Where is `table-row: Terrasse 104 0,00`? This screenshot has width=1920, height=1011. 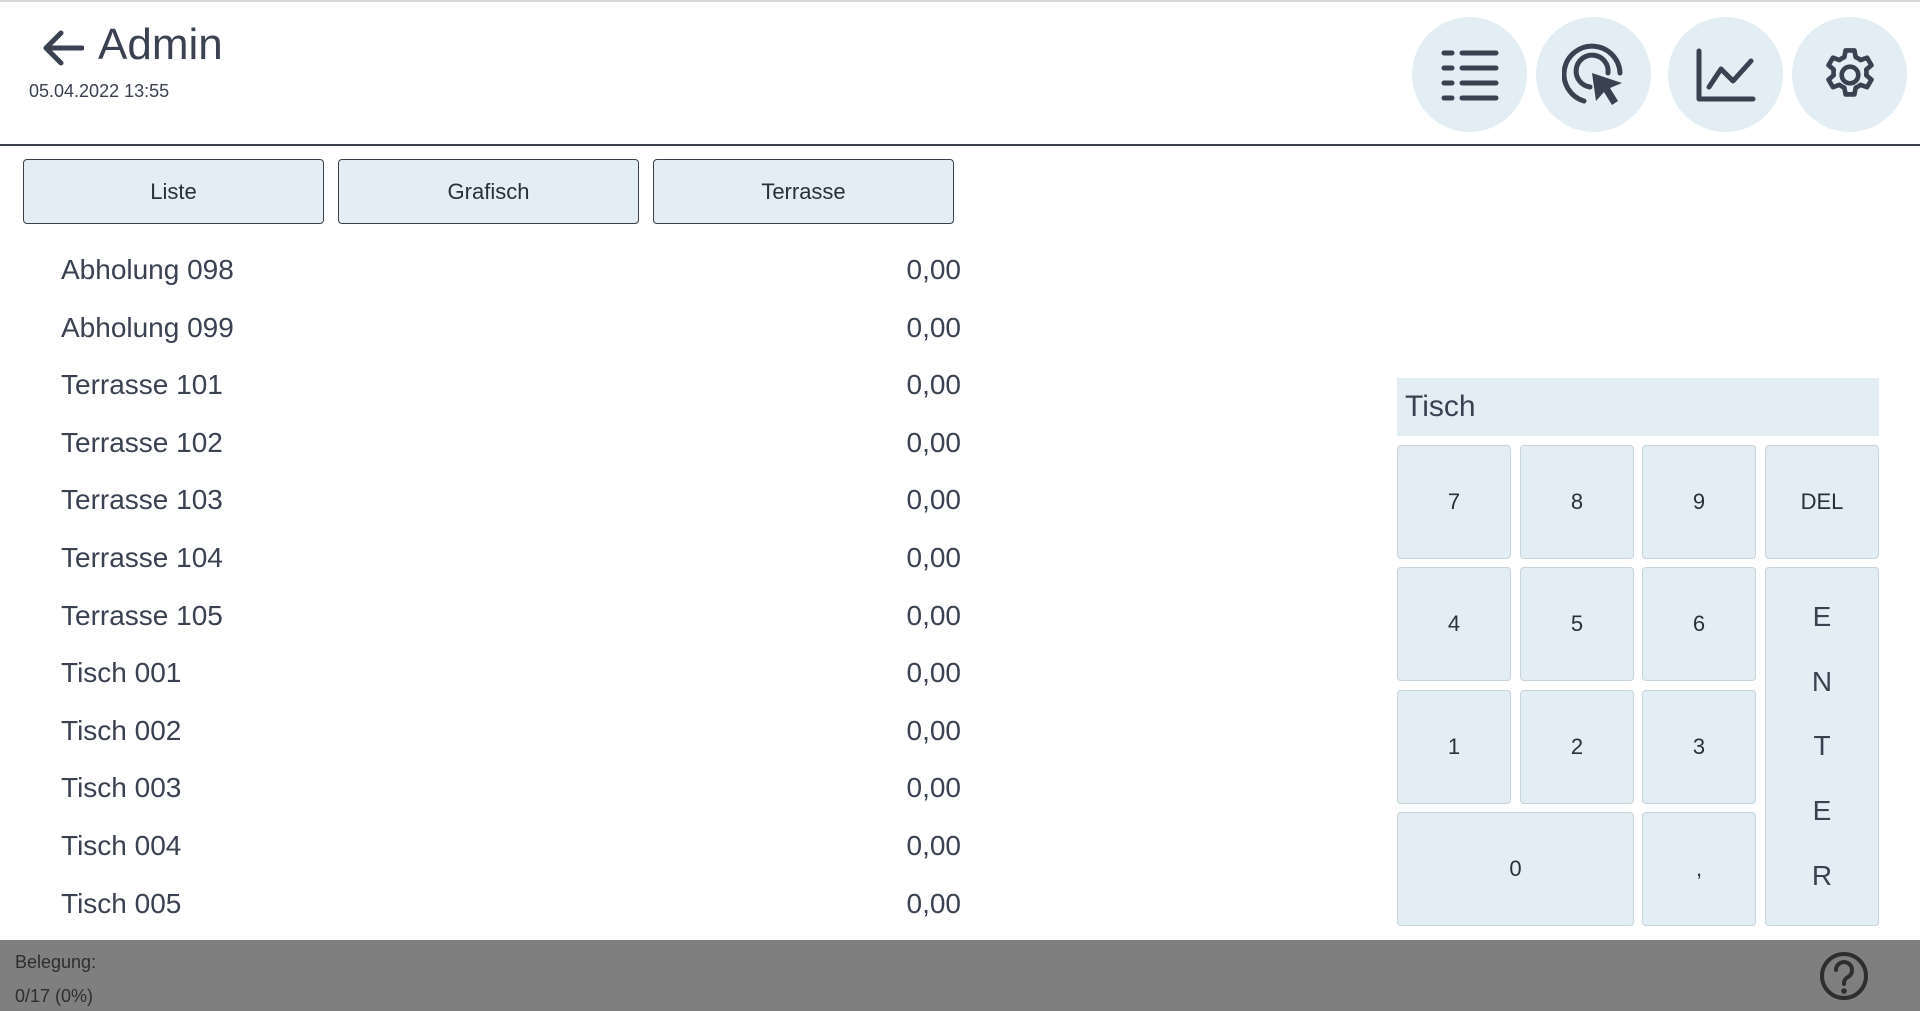 table-row: Terrasse 104 0,00 is located at coordinates (501, 561).